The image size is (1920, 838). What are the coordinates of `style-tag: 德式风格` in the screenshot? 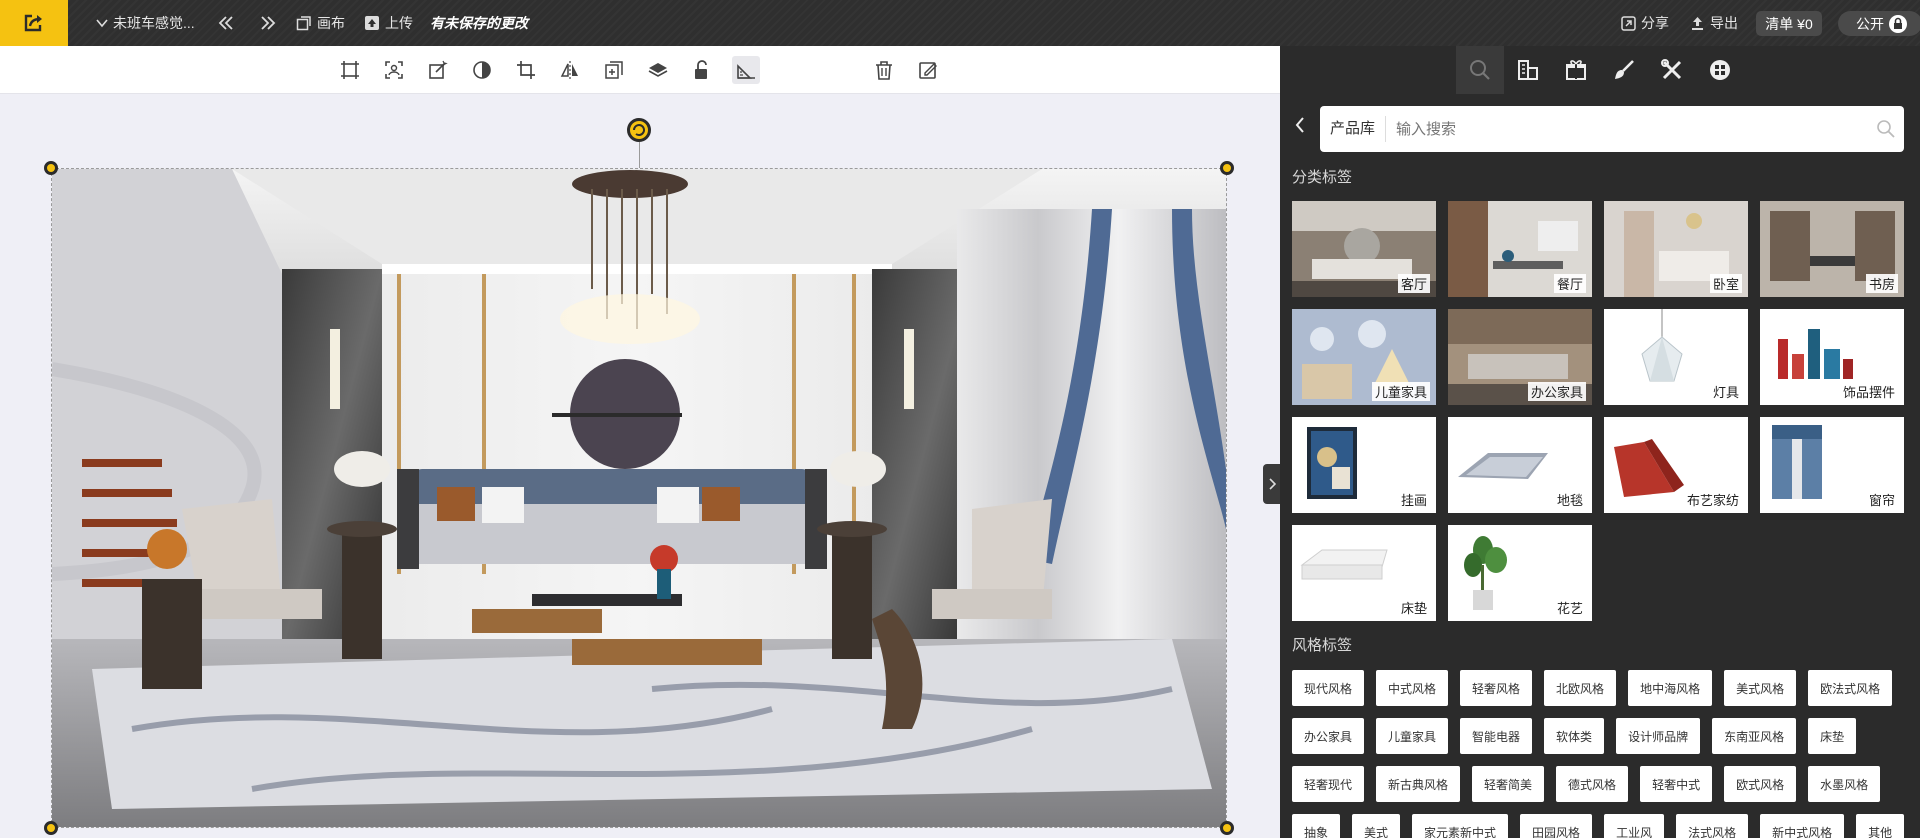 It's located at (1592, 784).